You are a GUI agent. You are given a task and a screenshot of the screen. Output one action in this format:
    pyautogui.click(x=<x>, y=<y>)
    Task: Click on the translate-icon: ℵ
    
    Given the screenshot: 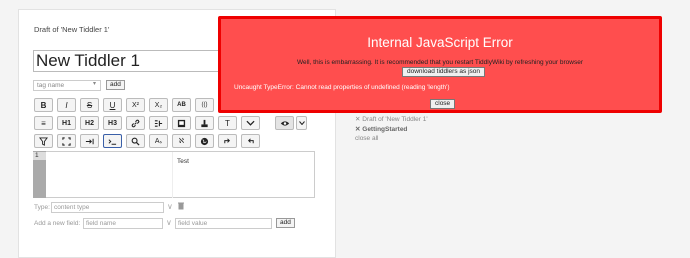 What is the action you would take?
    pyautogui.click(x=181, y=141)
    